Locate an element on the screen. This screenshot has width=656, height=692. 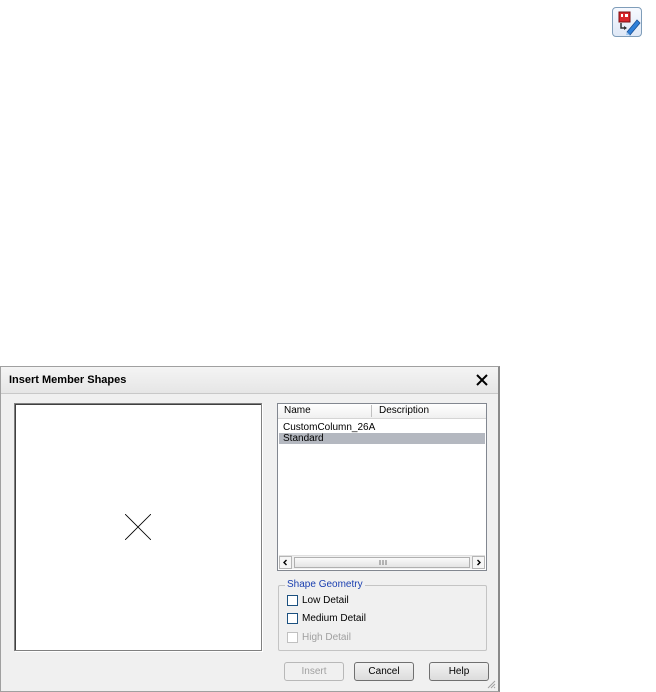
scroll-right-button is located at coordinates (478, 562).